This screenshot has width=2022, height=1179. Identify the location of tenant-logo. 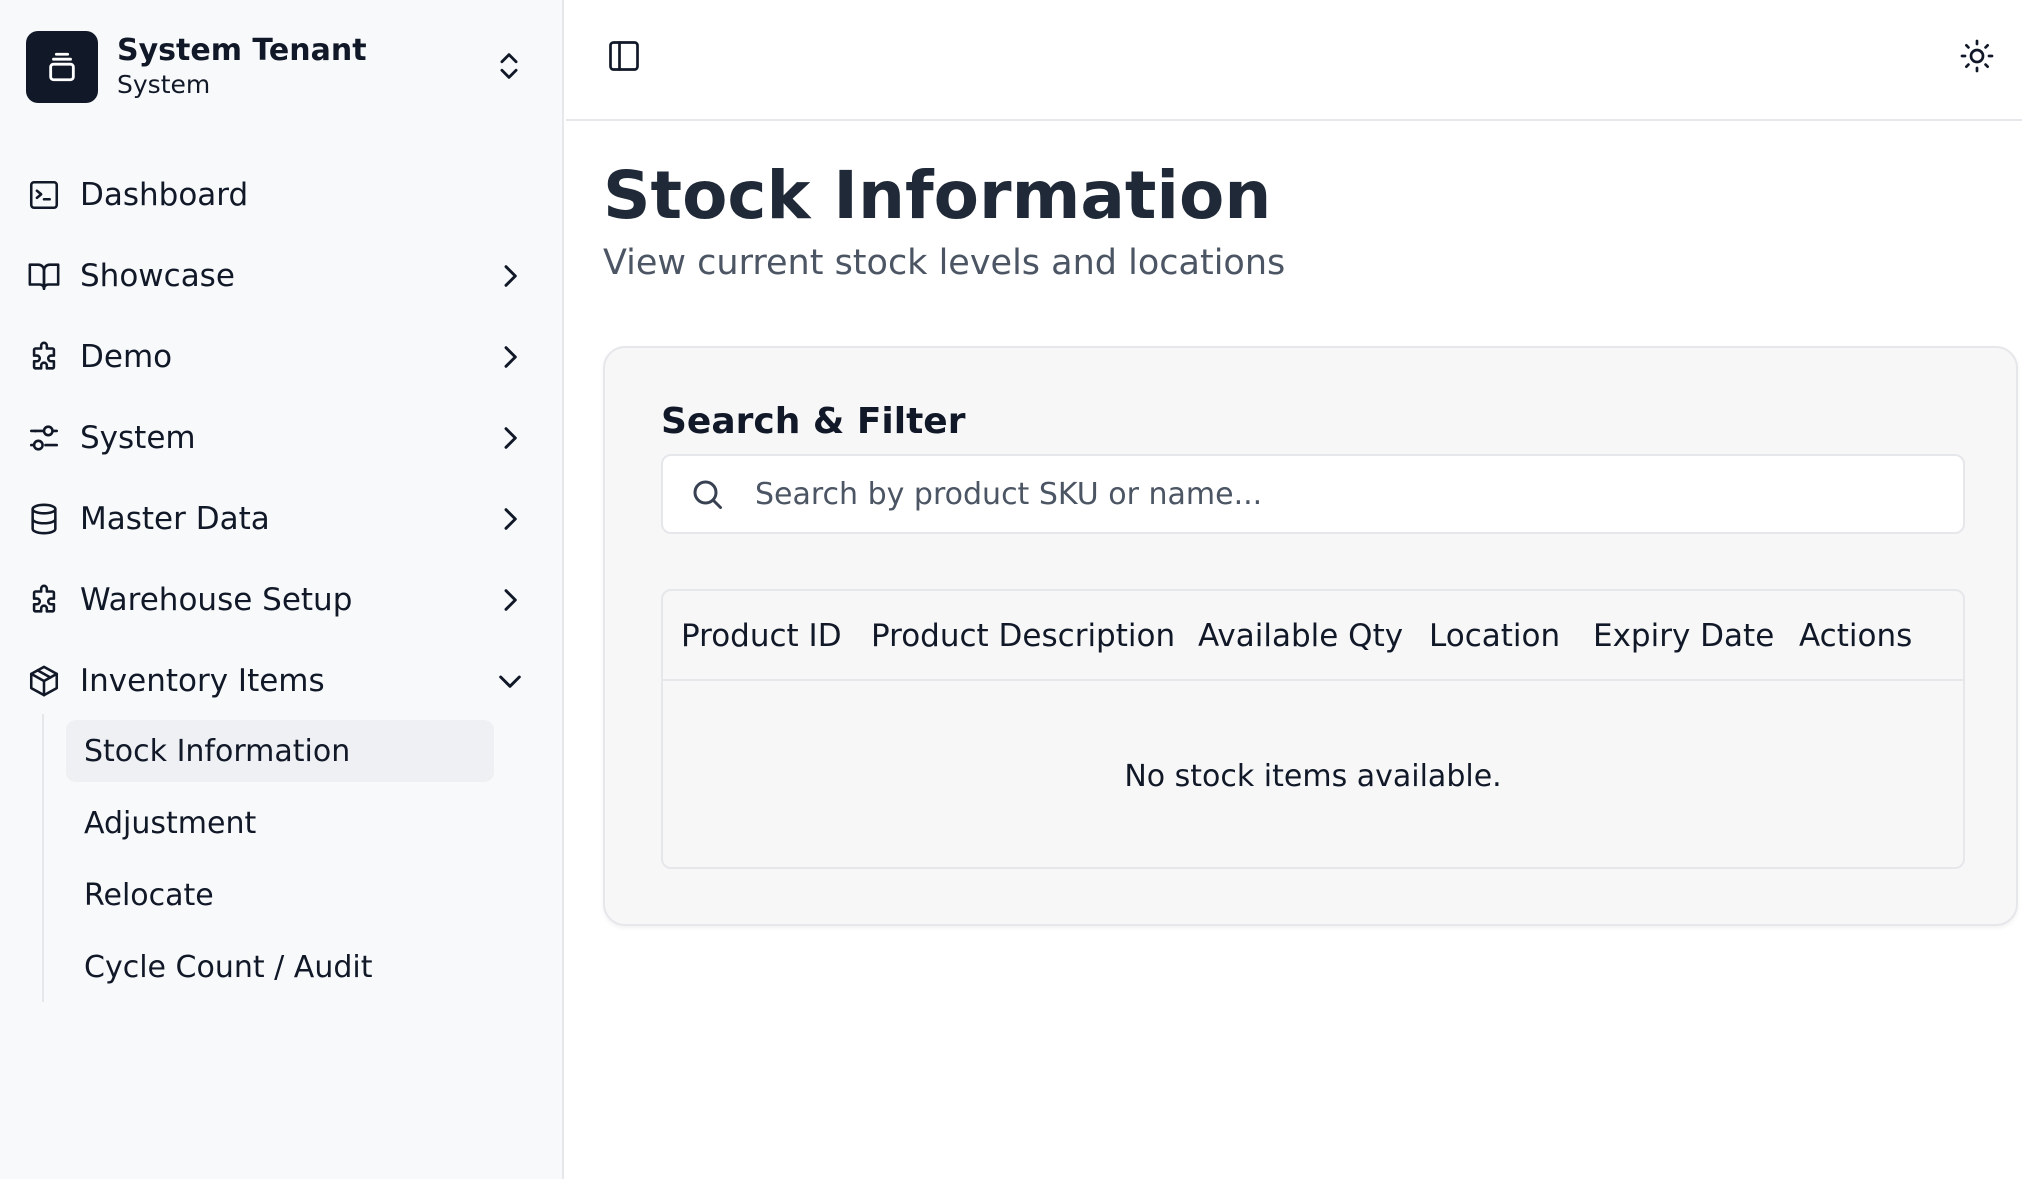
(62, 67).